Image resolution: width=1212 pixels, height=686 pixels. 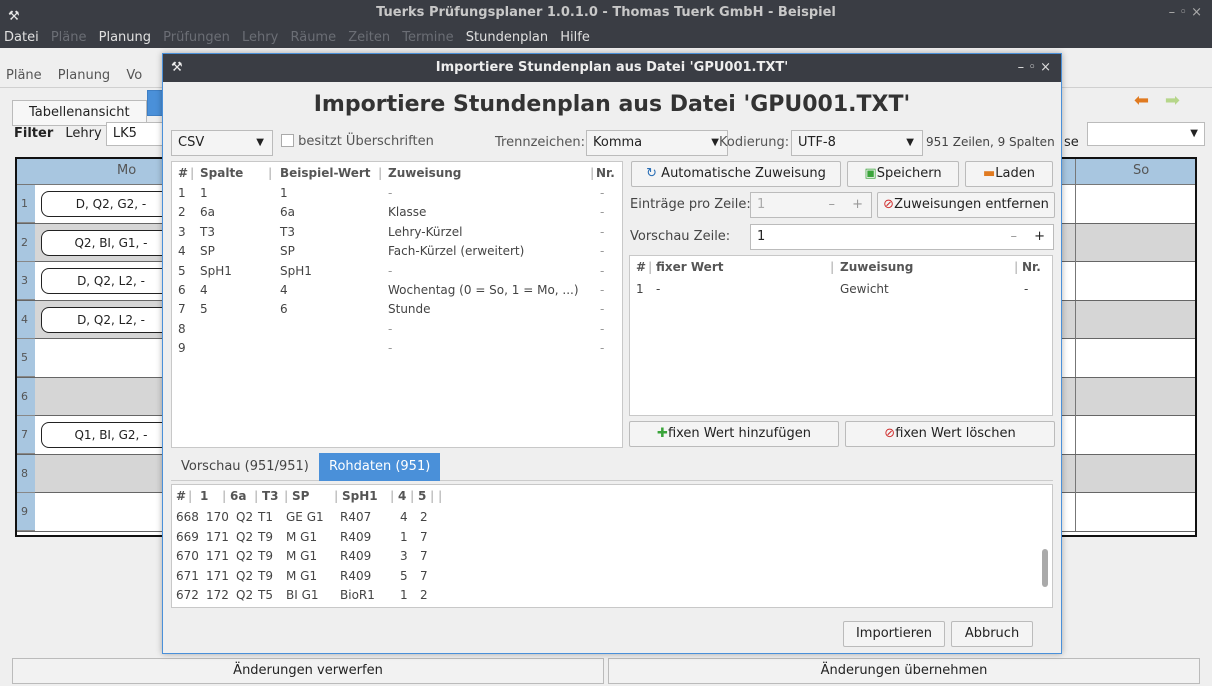 What do you see at coordinates (761, 204) in the screenshot?
I see `entries-value: 1` at bounding box center [761, 204].